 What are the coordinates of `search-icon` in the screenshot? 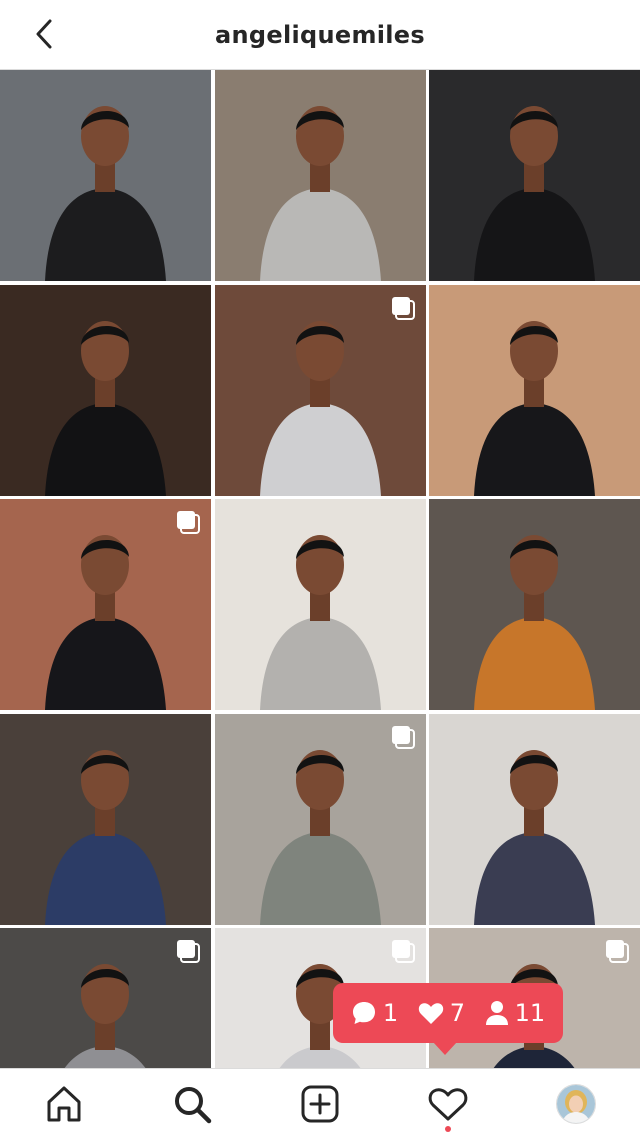 It's located at (193, 1105).